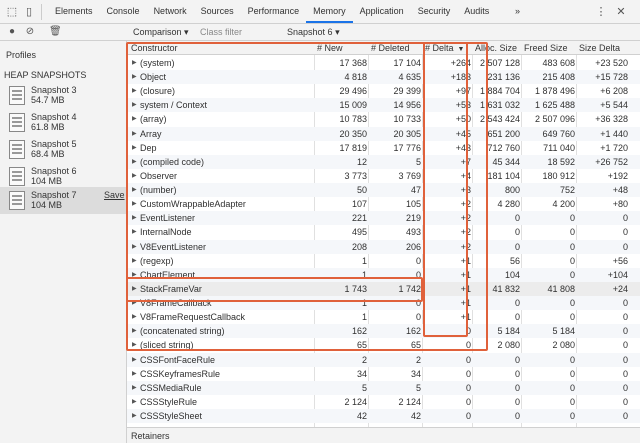  Describe the element at coordinates (383, 148) in the screenshot. I see `table-row: ▶ Dep 17 819 17 776 +43 712 760 711 040 +1 720` at that location.